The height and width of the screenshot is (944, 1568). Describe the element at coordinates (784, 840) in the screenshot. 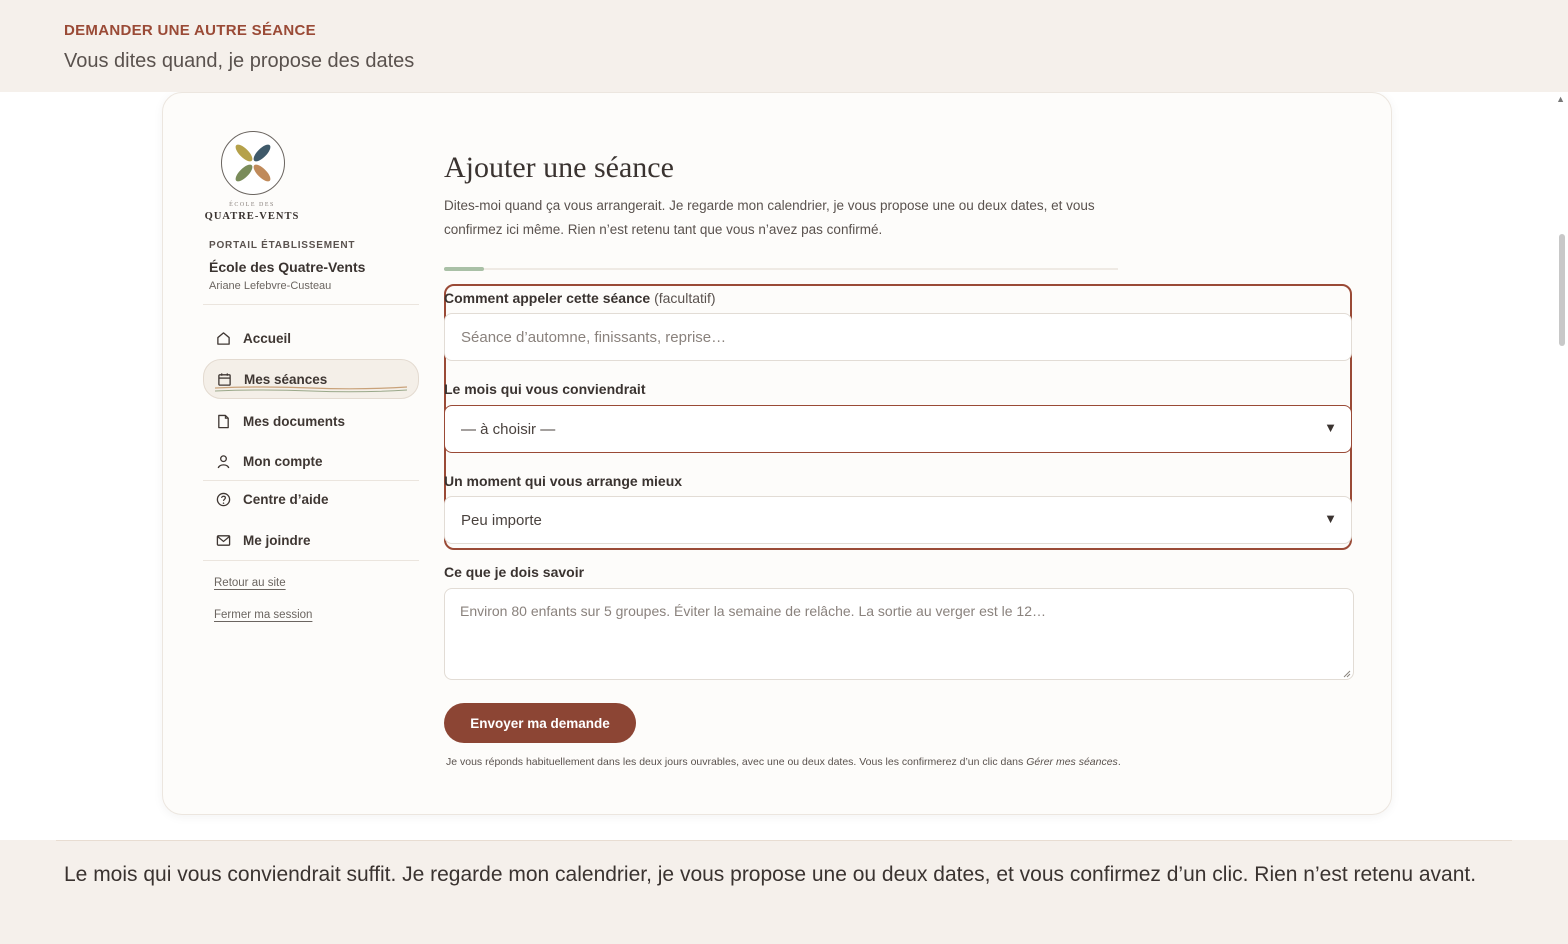

I see `bottom-divider` at that location.